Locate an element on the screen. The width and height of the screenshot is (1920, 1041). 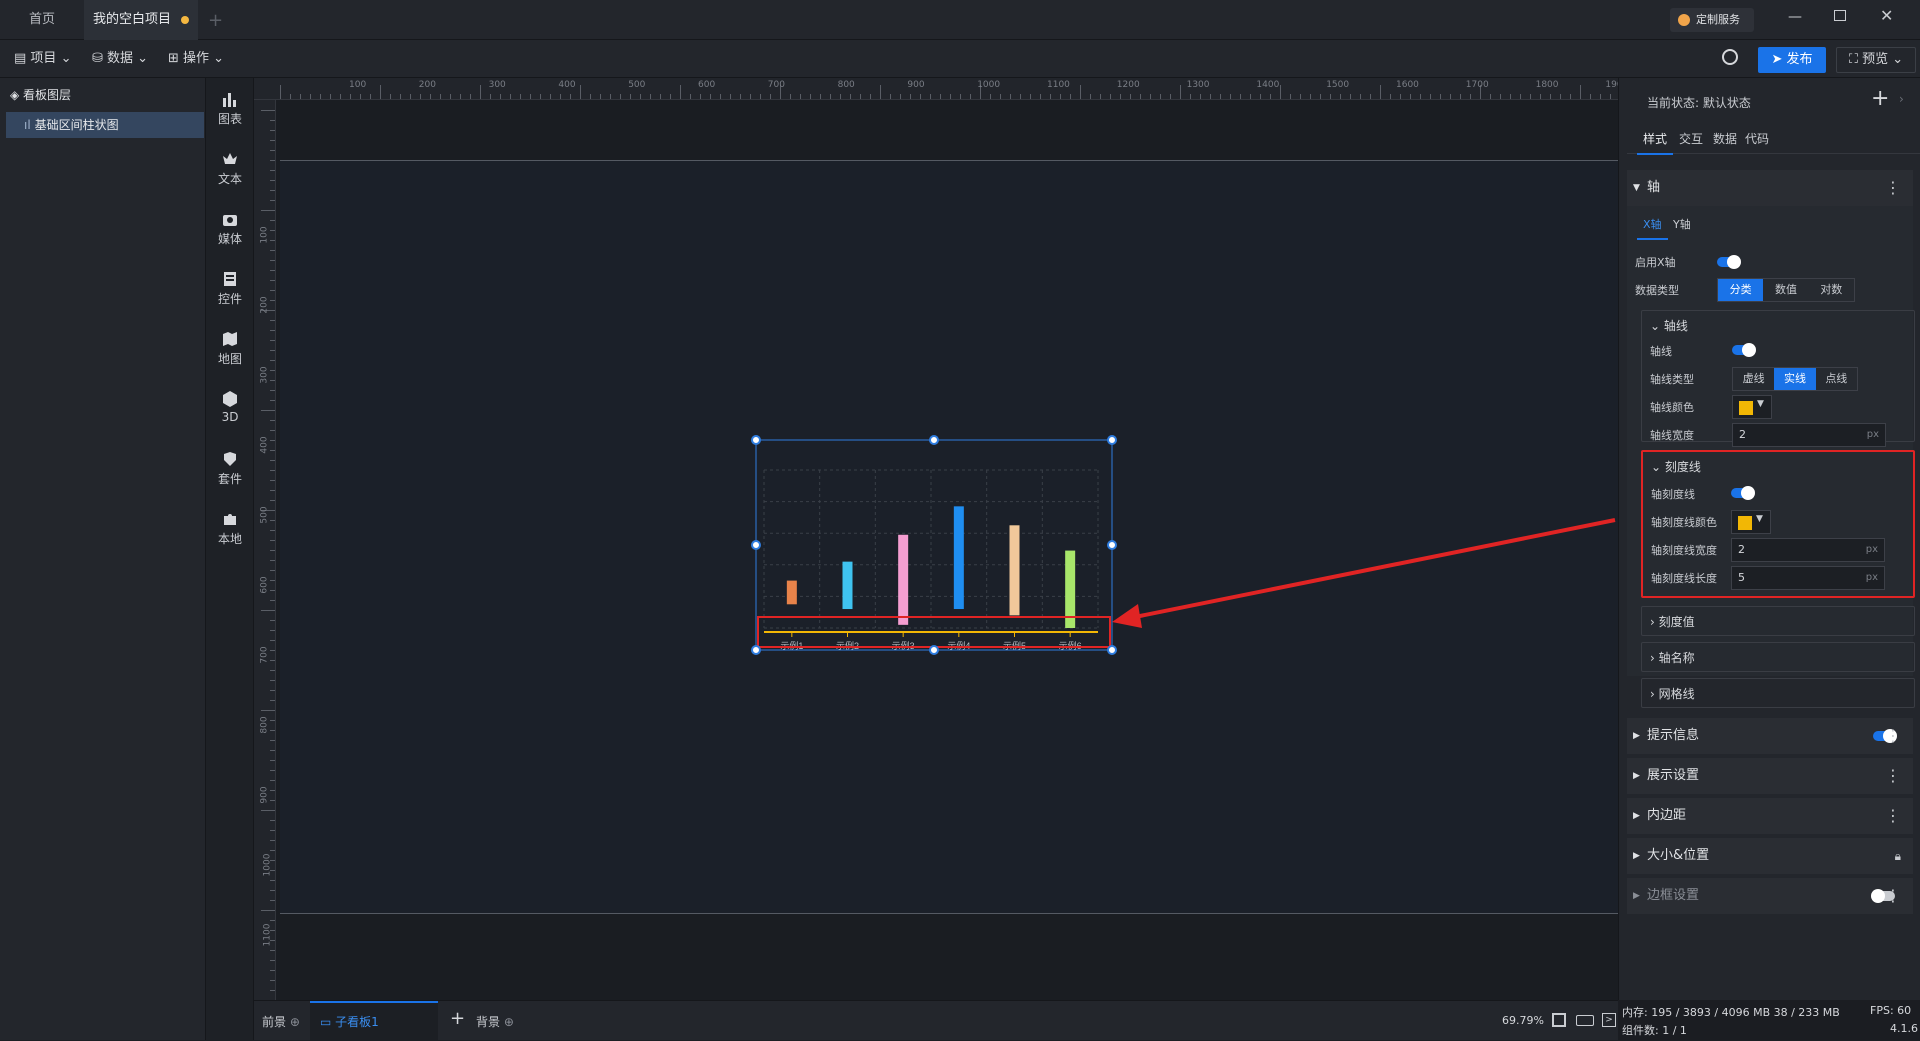
section-size-label: 大小&位置 is located at coordinates (1678, 855).